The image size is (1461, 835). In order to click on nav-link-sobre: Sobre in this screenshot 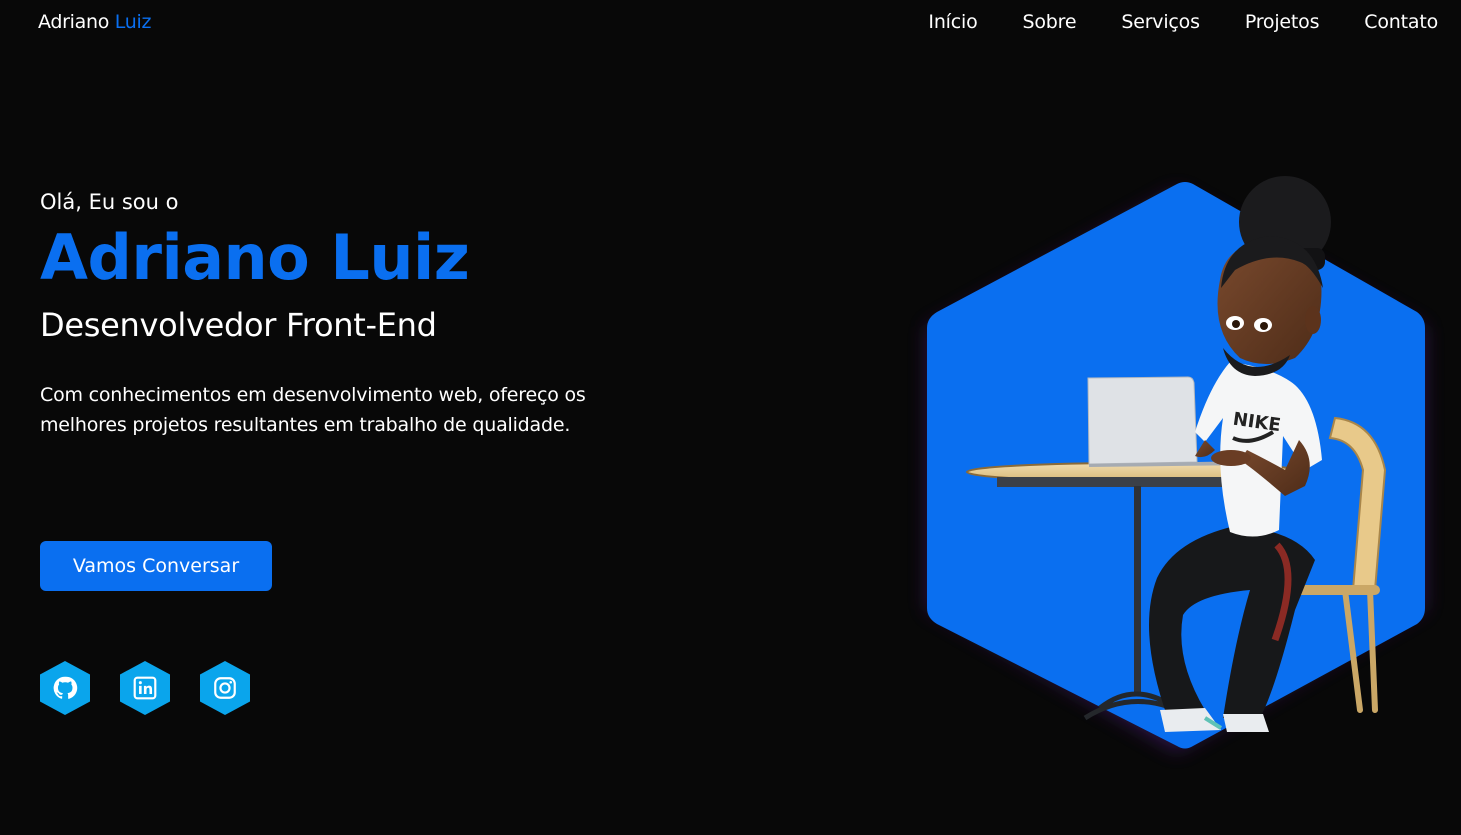, I will do `click(1050, 22)`.